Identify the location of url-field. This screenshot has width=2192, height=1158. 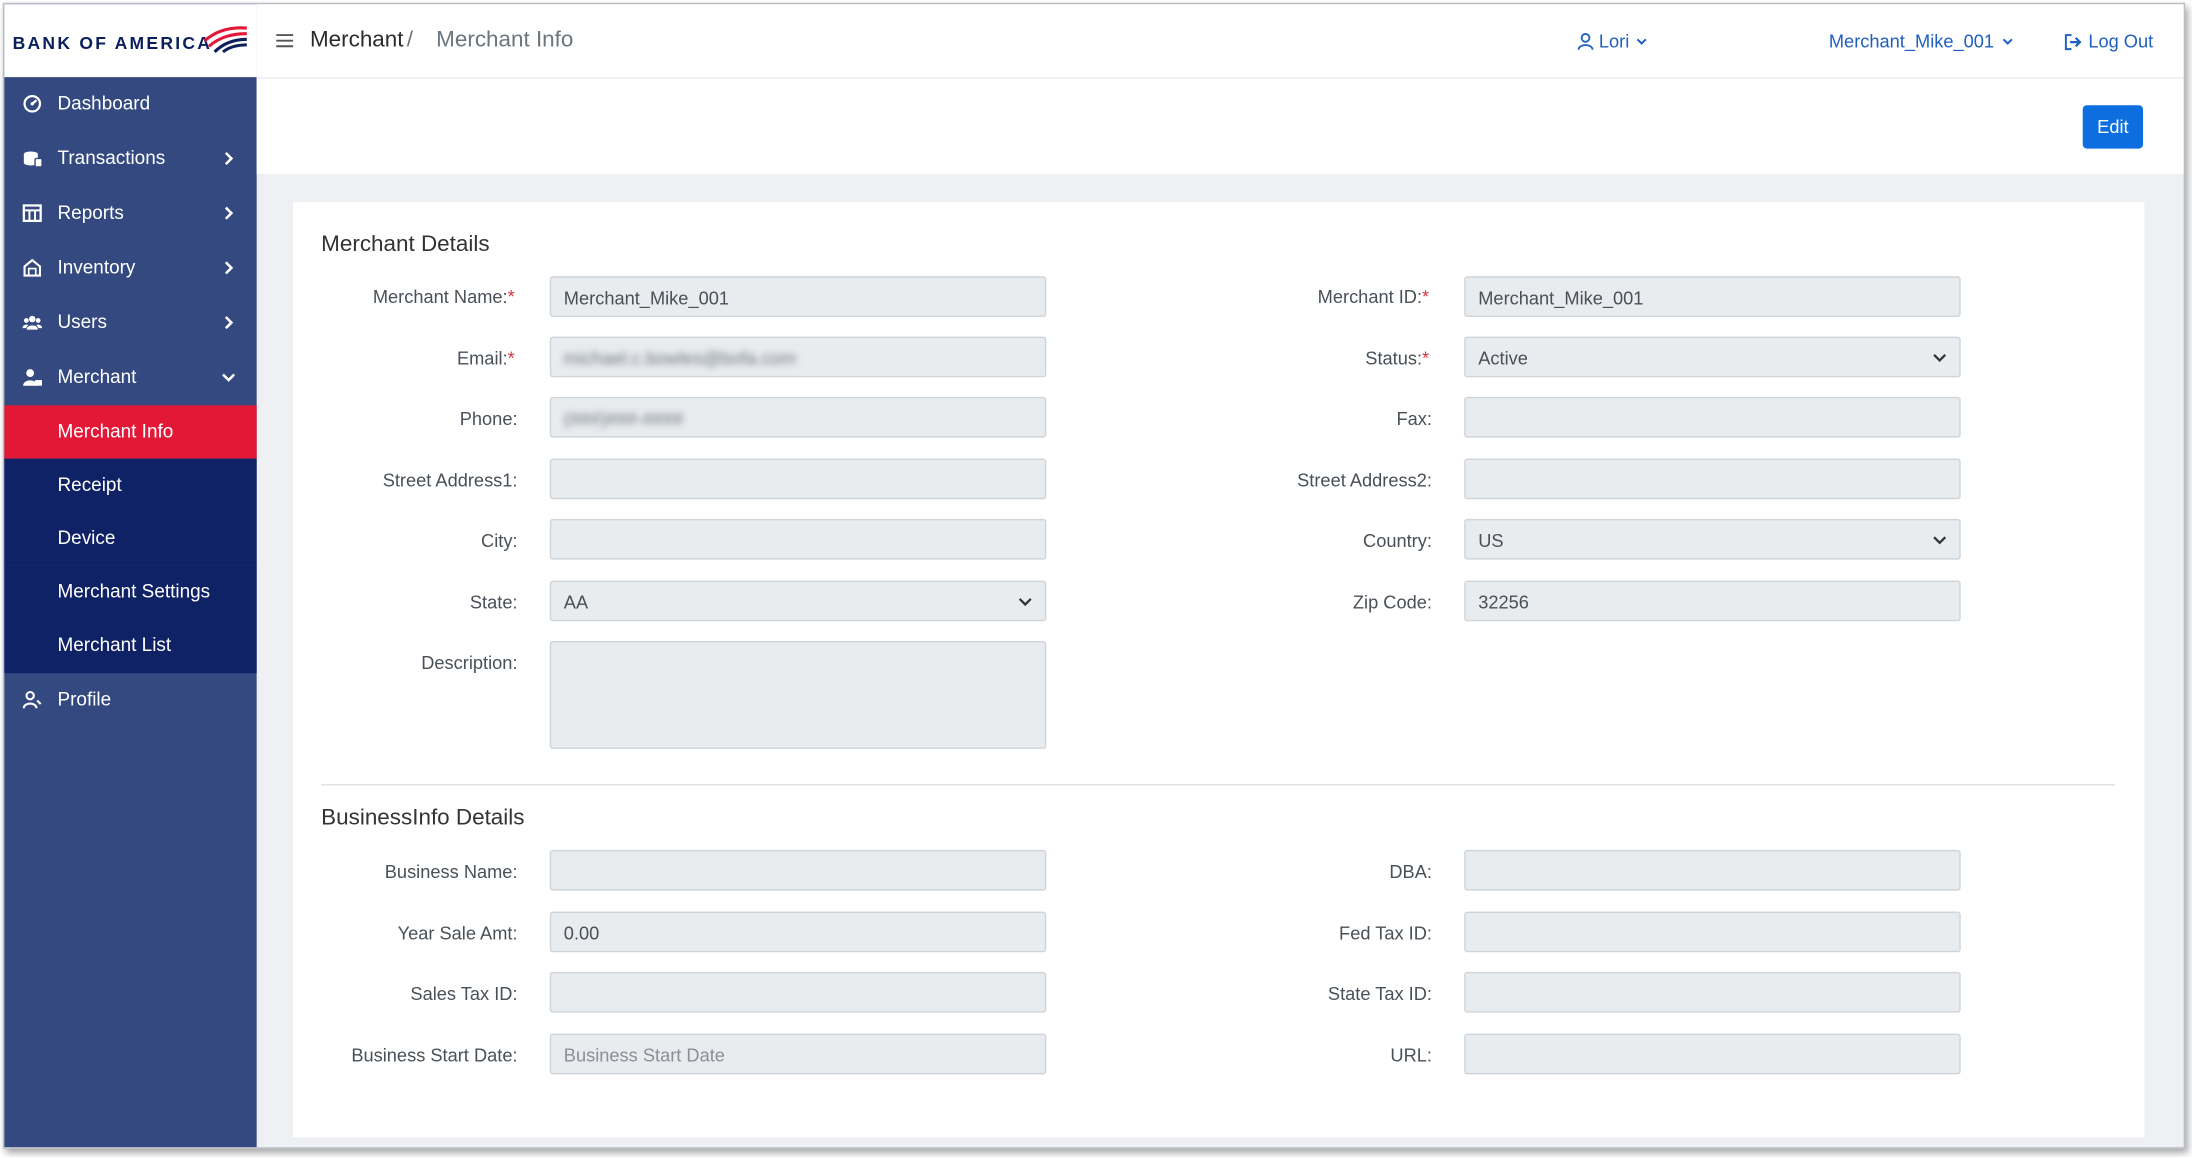
(1712, 1054).